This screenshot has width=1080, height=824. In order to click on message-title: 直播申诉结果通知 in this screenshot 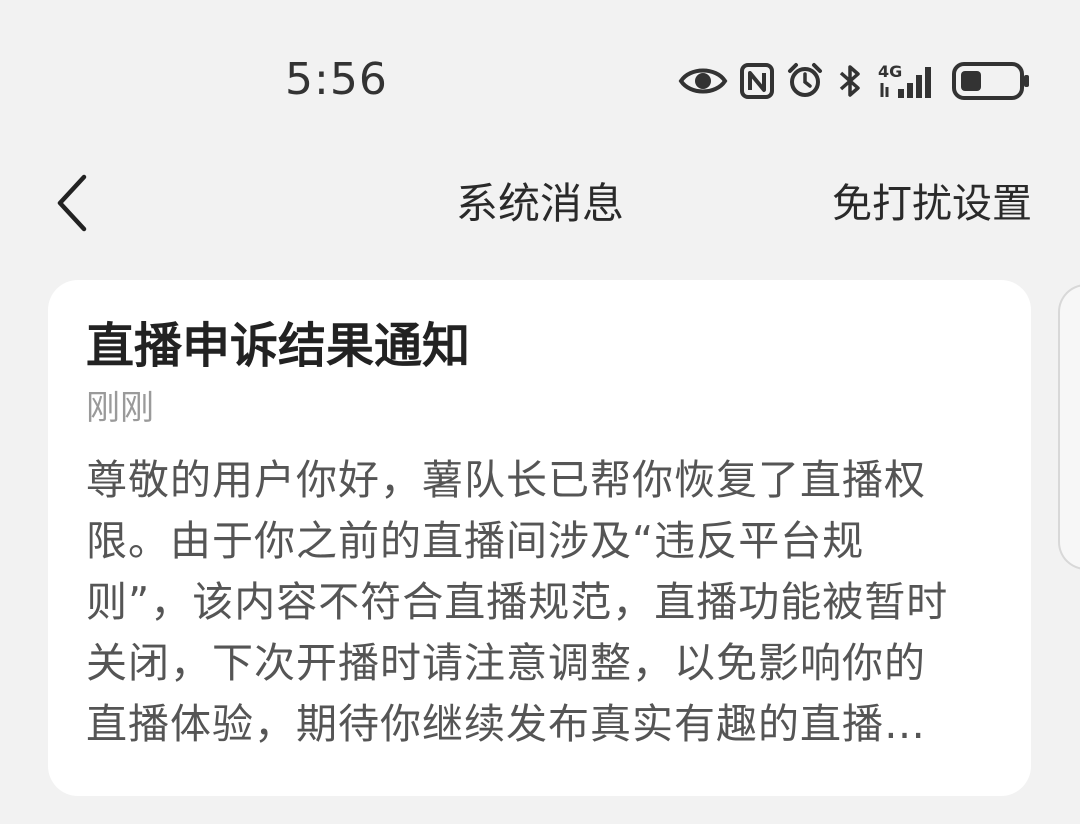, I will do `click(278, 346)`.